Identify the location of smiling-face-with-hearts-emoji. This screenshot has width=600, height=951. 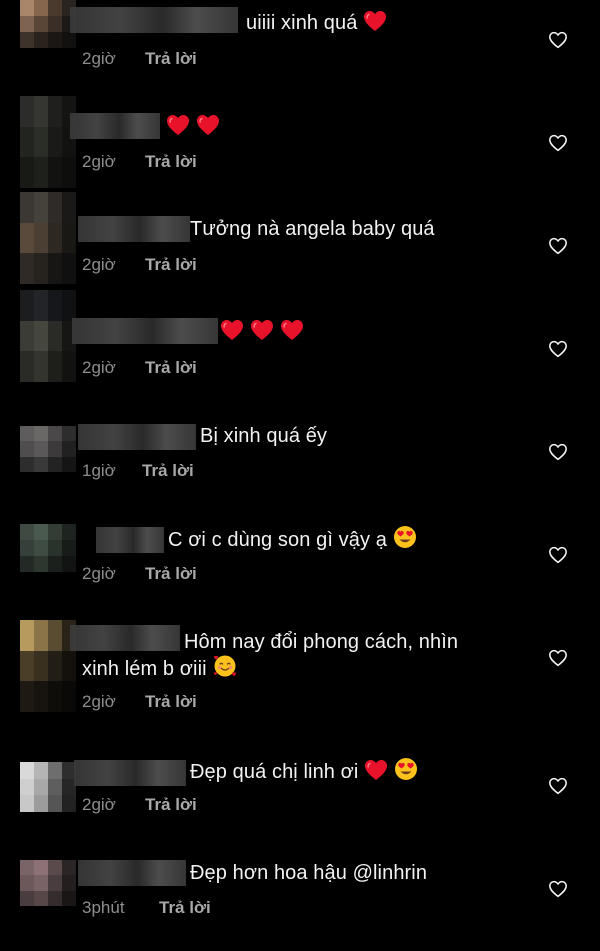
(225, 666).